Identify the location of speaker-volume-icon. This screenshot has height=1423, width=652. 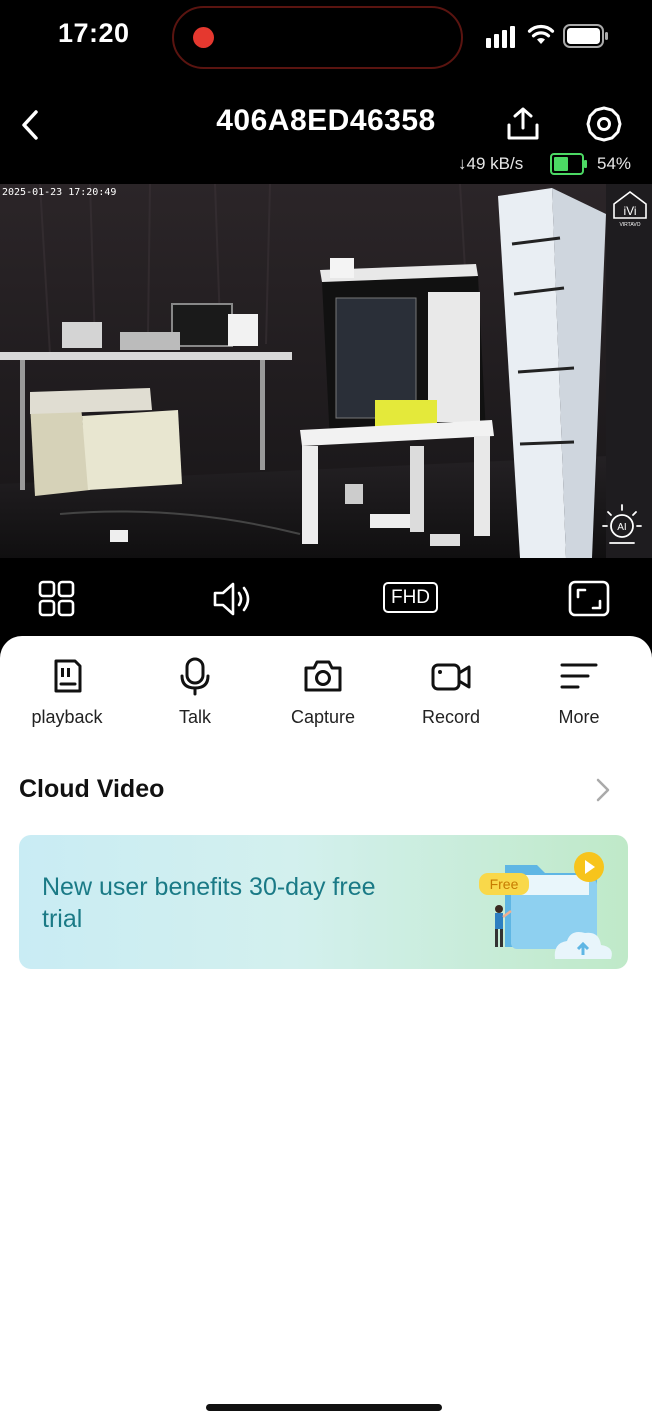
(234, 599).